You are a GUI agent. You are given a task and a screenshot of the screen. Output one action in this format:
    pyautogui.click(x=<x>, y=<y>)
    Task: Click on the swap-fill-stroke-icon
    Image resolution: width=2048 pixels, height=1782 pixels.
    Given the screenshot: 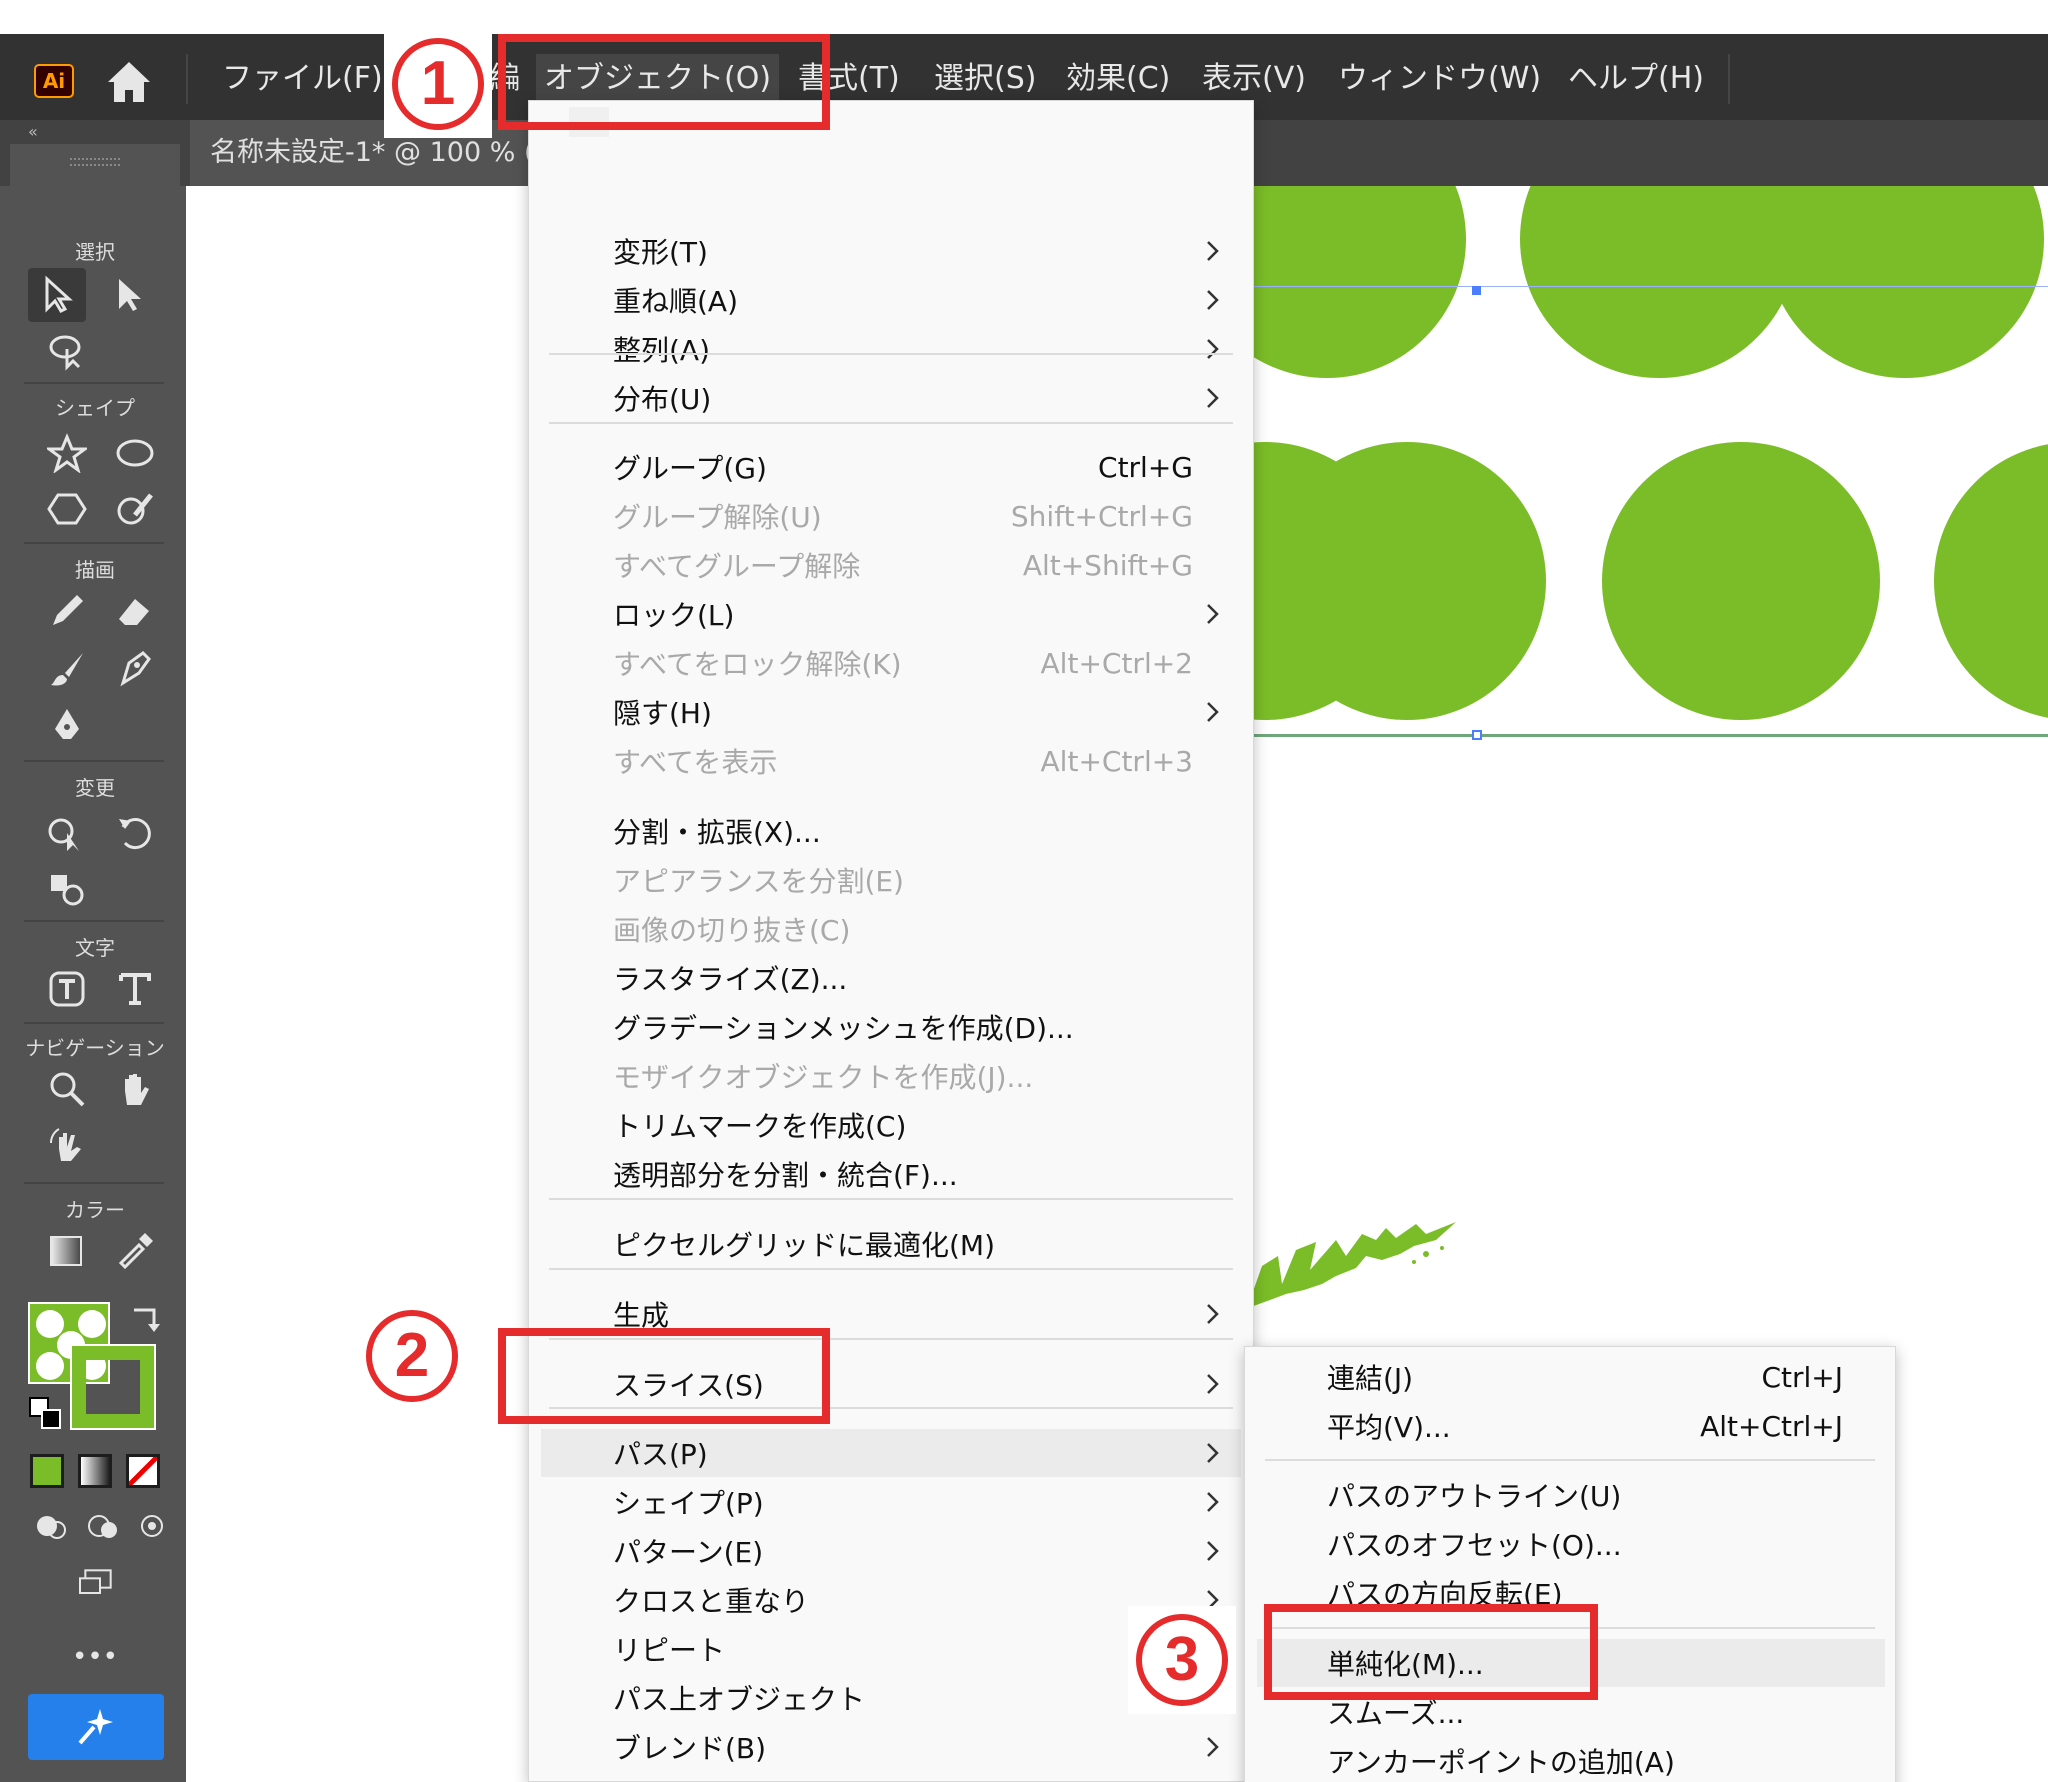 What is the action you would take?
    pyautogui.click(x=146, y=1320)
    